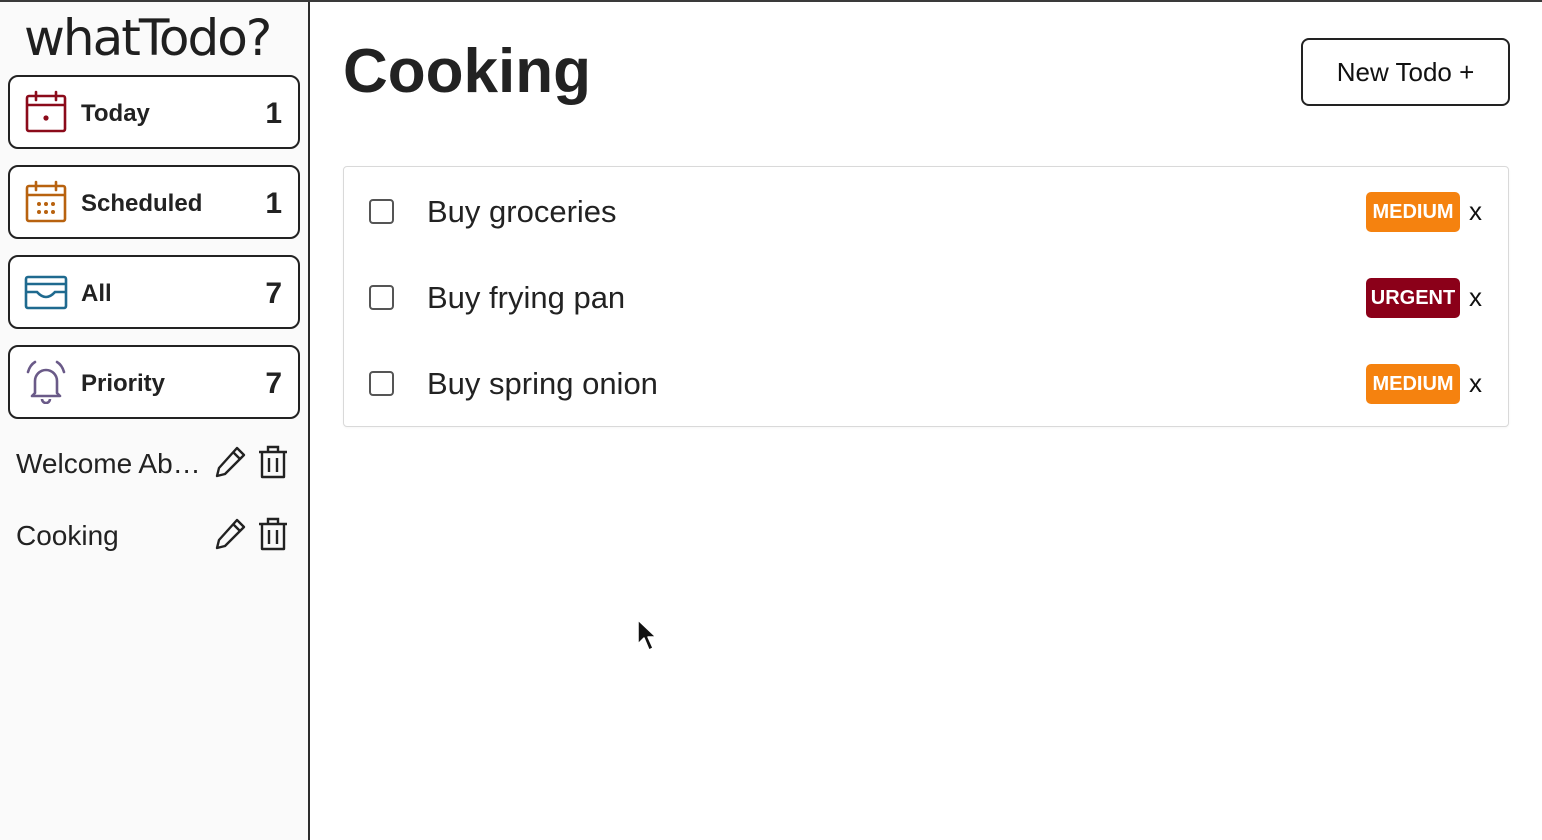  Describe the element at coordinates (96, 293) in the screenshot. I see `sidebar-filter-label: All` at that location.